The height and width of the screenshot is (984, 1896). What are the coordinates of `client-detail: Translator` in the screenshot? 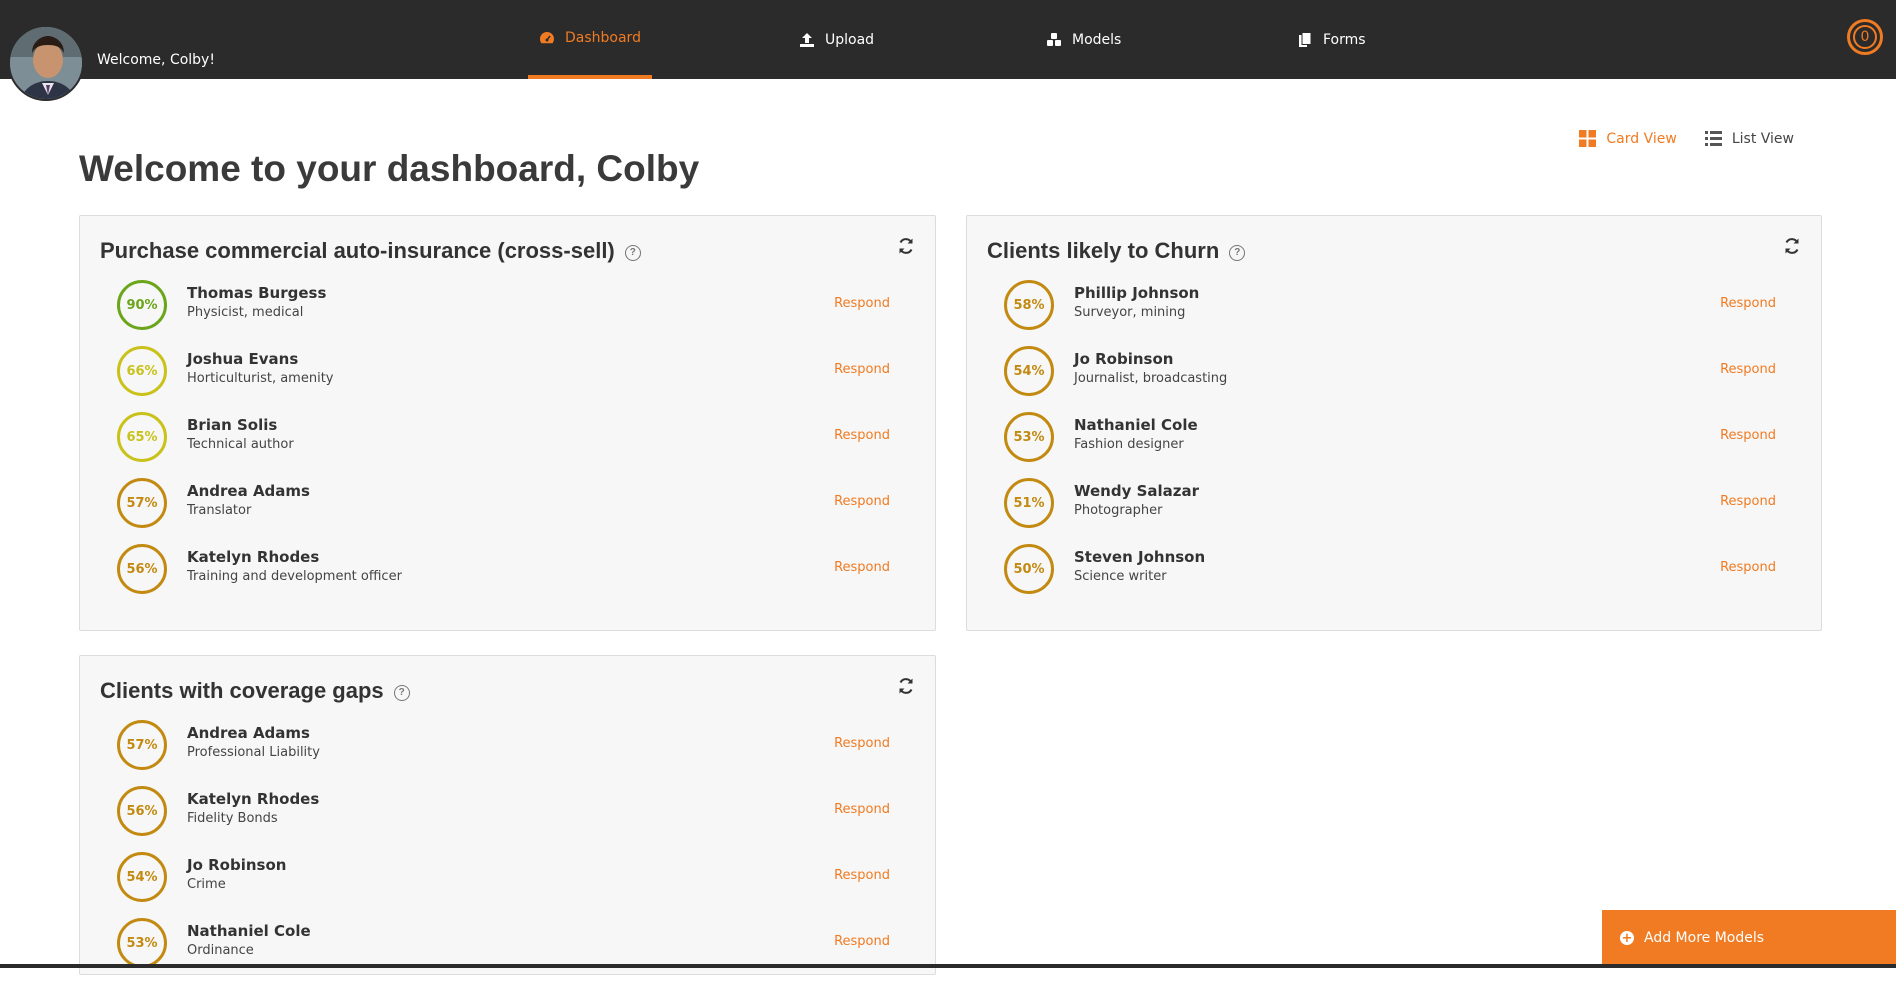 It's located at (219, 510).